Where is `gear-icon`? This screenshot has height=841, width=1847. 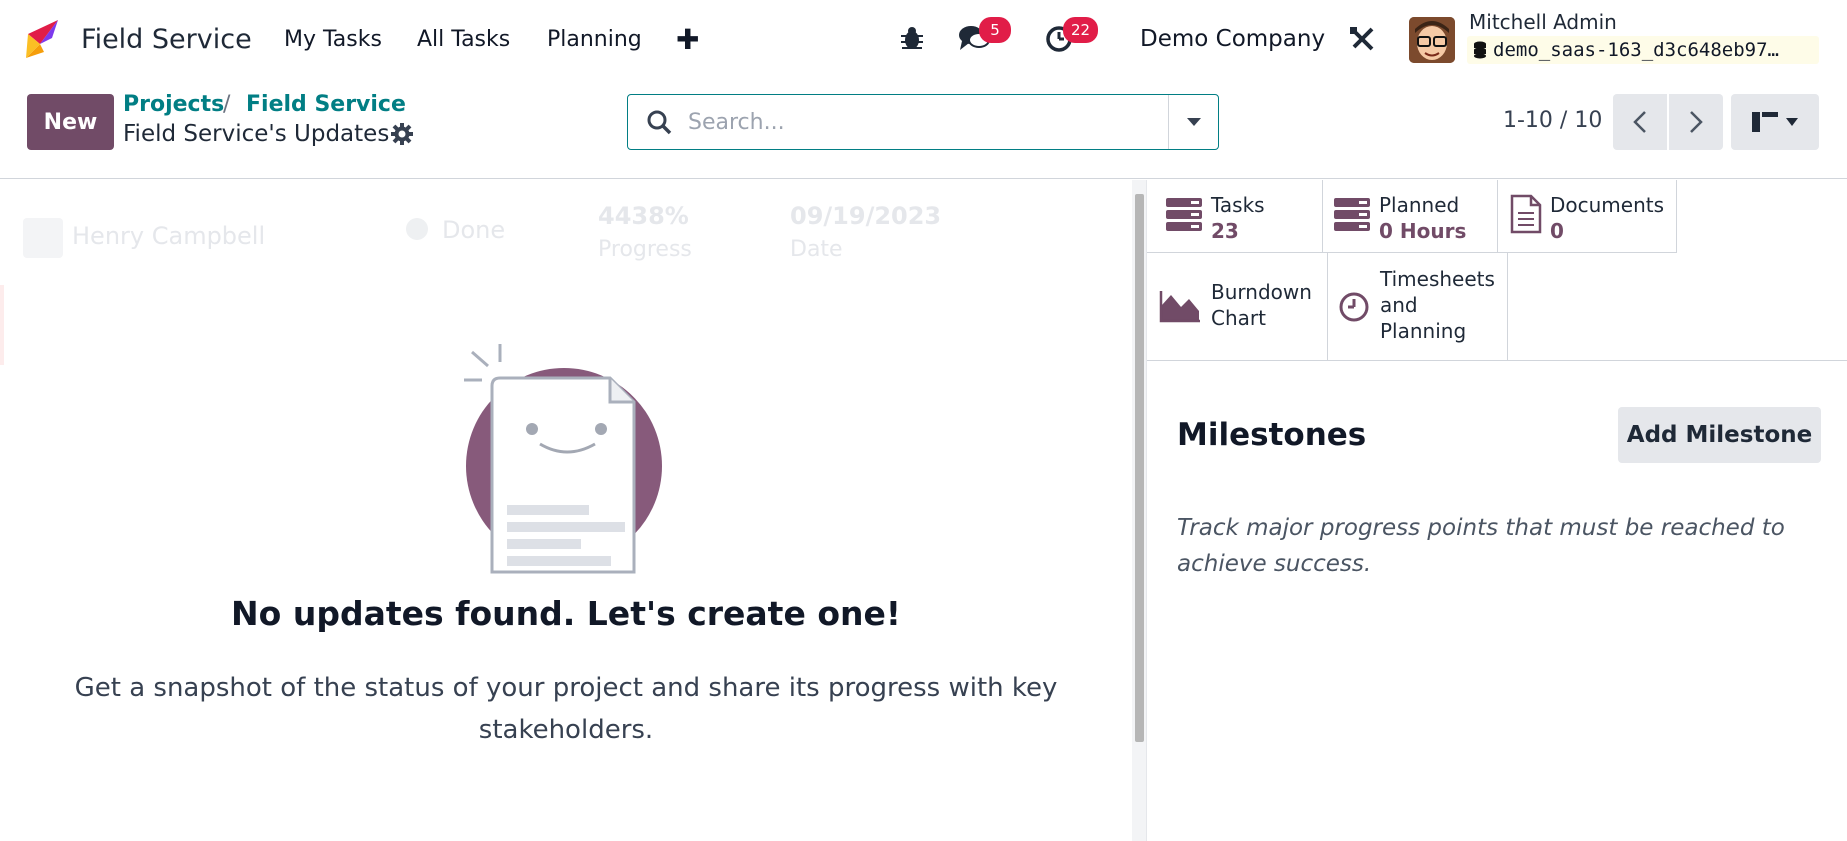
gear-icon is located at coordinates (402, 134).